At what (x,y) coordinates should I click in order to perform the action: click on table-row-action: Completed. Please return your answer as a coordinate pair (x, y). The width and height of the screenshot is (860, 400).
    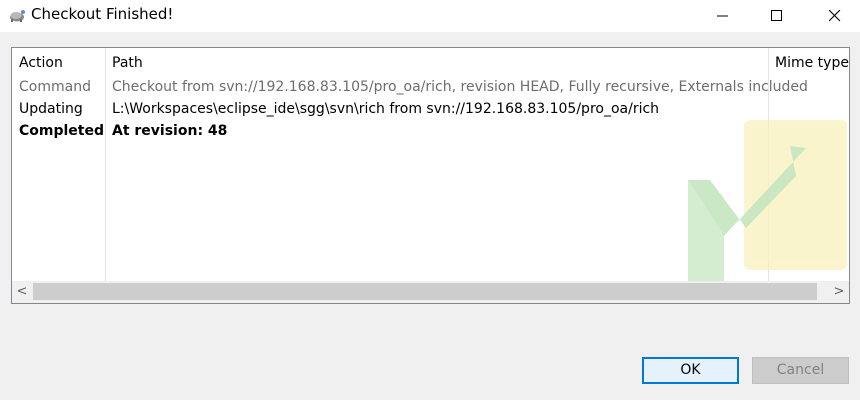
    Looking at the image, I should click on (62, 131).